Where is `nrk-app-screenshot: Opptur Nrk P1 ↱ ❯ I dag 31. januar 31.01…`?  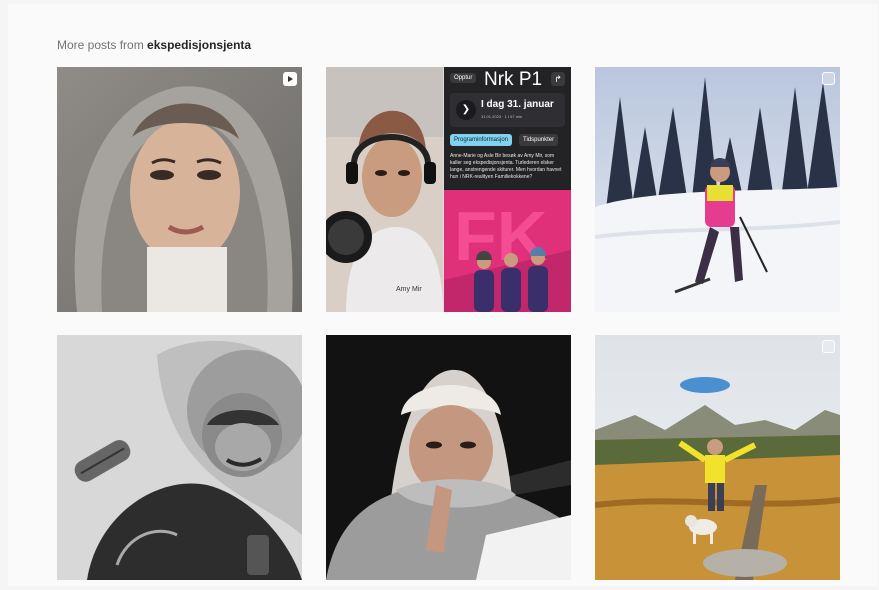 nrk-app-screenshot: Opptur Nrk P1 ↱ ❯ I dag 31. januar 31.01… is located at coordinates (507, 189).